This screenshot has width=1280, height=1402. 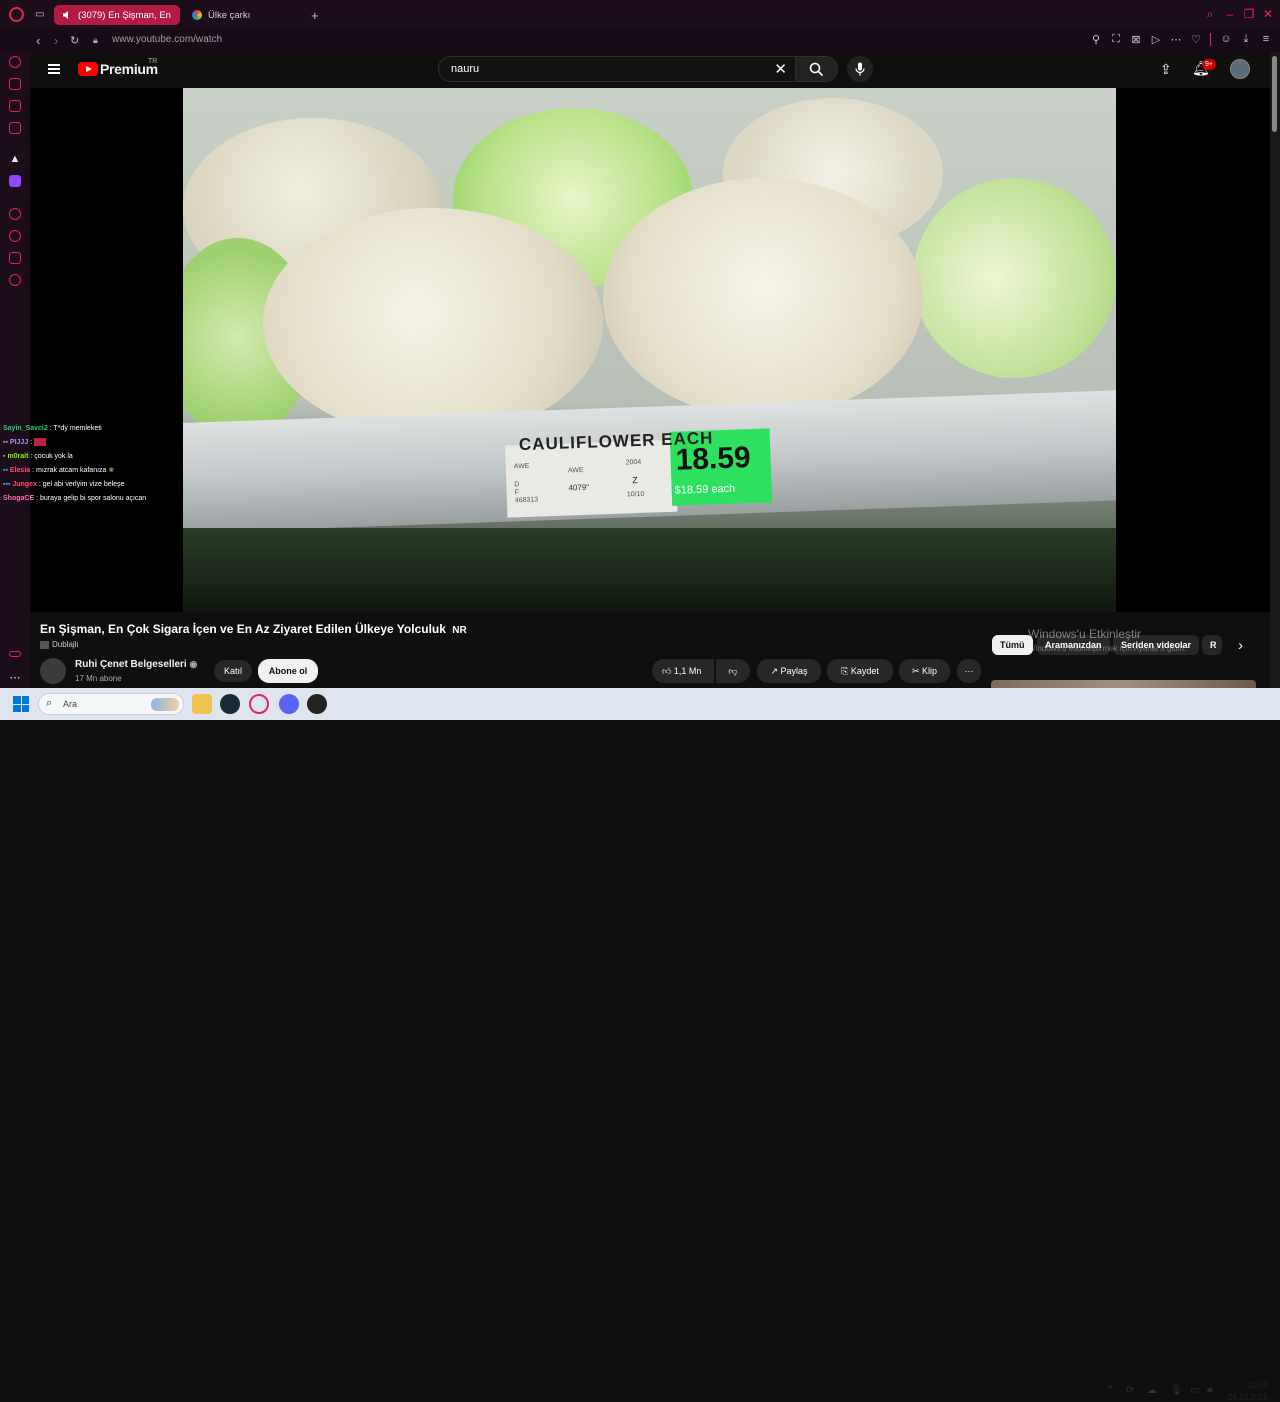 I want to click on recommended-thumbnail, so click(x=1123, y=684).